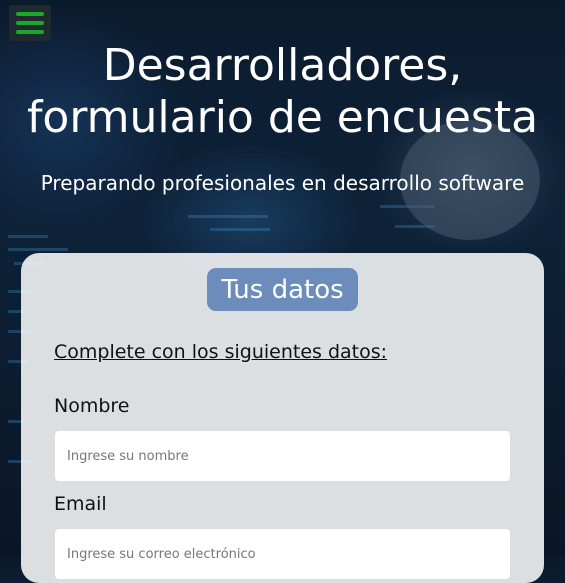 This screenshot has width=565, height=583. I want to click on email-label: Email, so click(80, 504).